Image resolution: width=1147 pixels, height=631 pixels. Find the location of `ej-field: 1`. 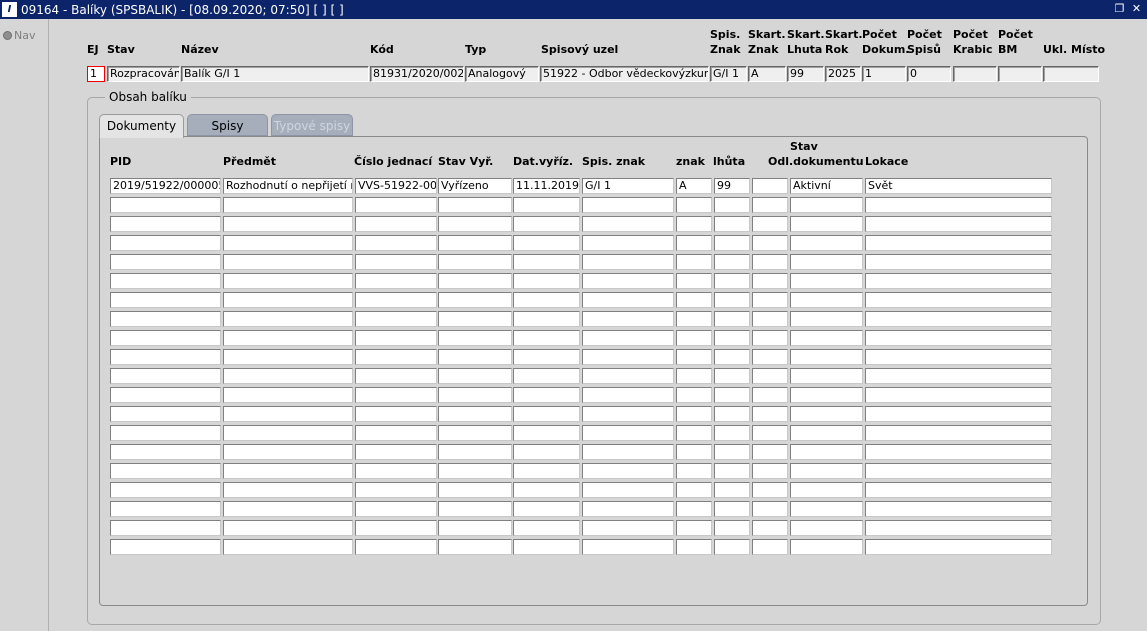

ej-field: 1 is located at coordinates (96, 74).